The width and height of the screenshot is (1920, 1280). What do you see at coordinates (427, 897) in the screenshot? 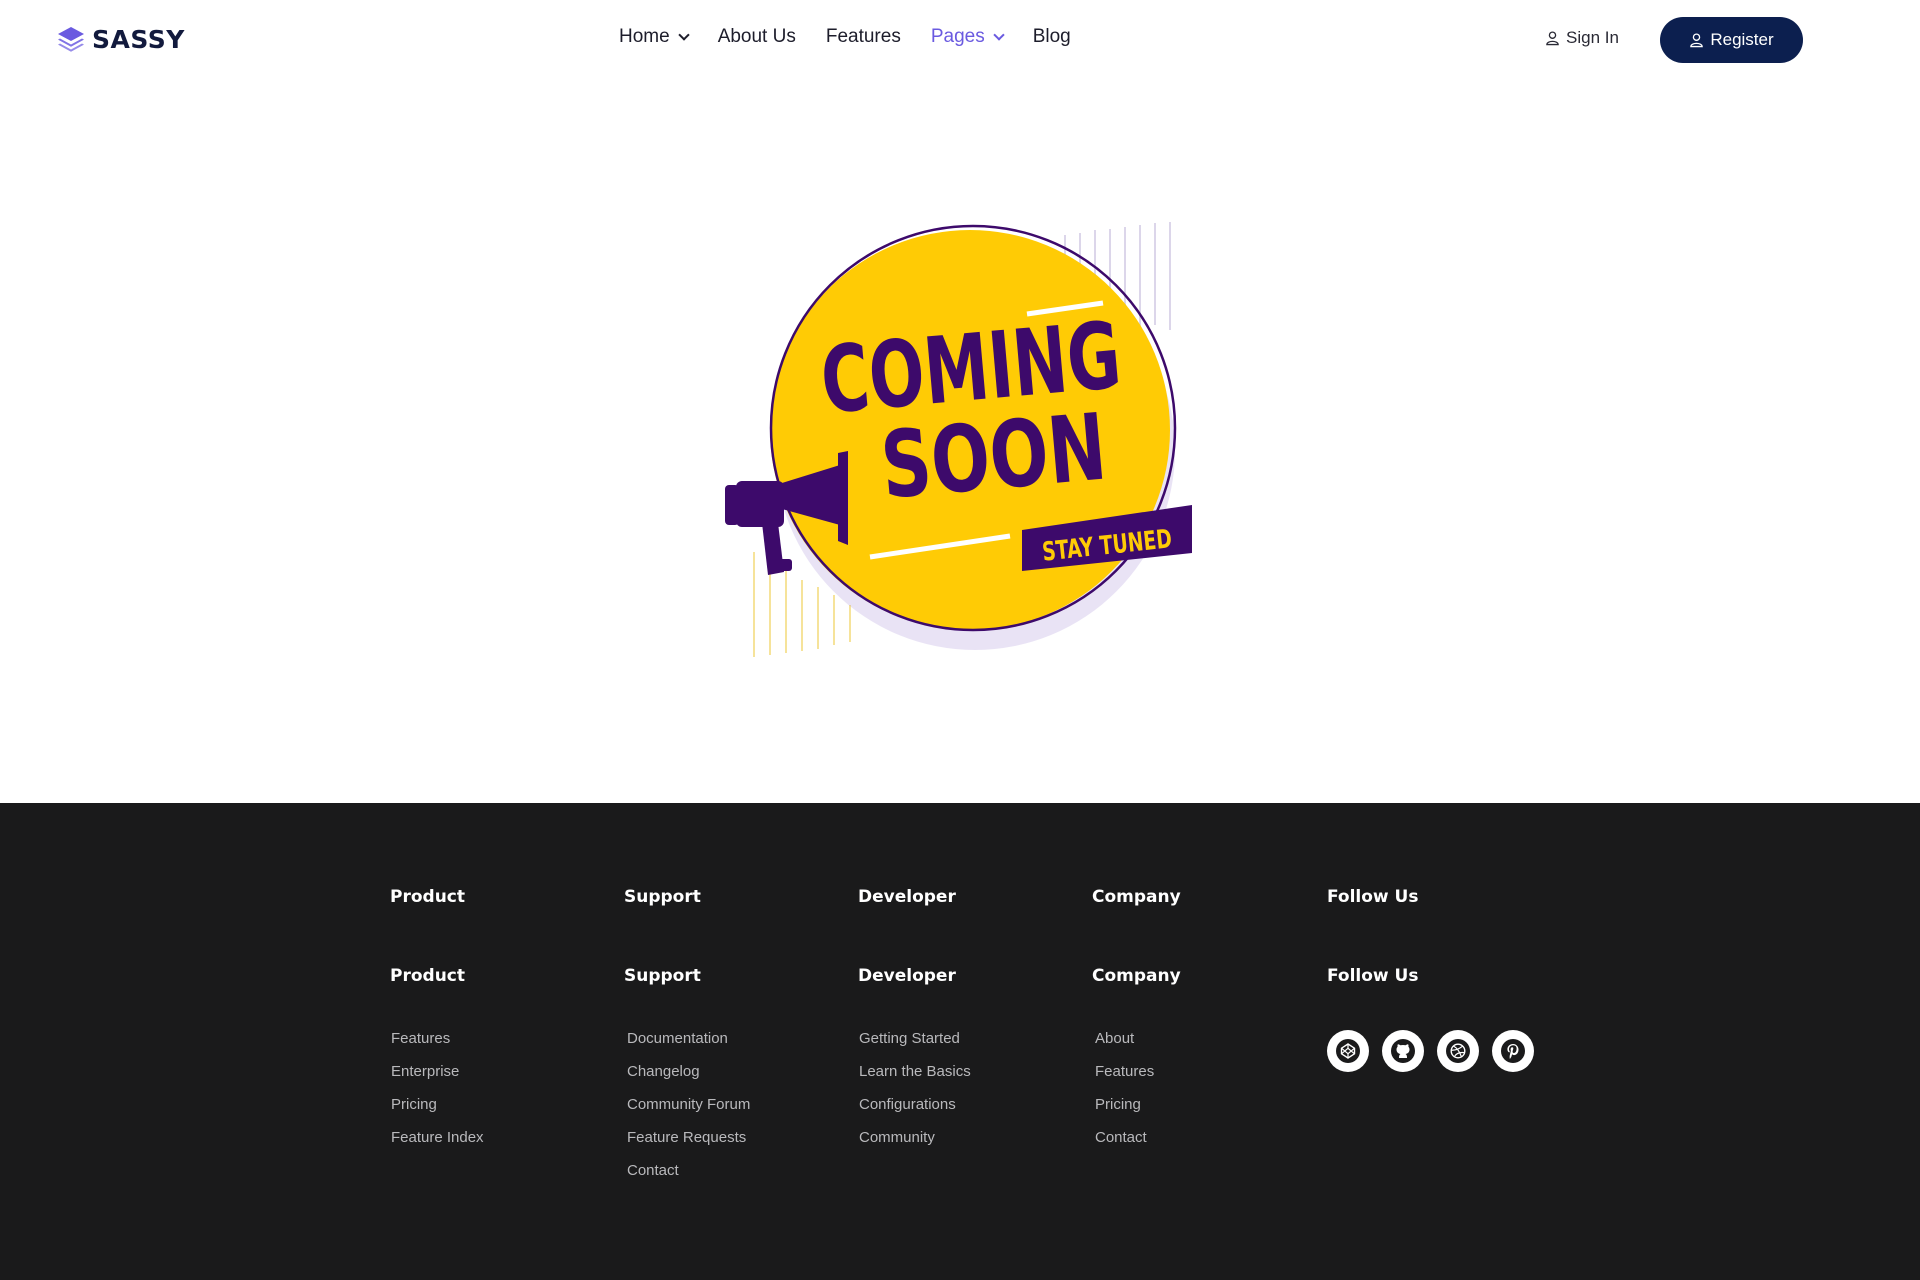
I see `footer-heading: Product` at bounding box center [427, 897].